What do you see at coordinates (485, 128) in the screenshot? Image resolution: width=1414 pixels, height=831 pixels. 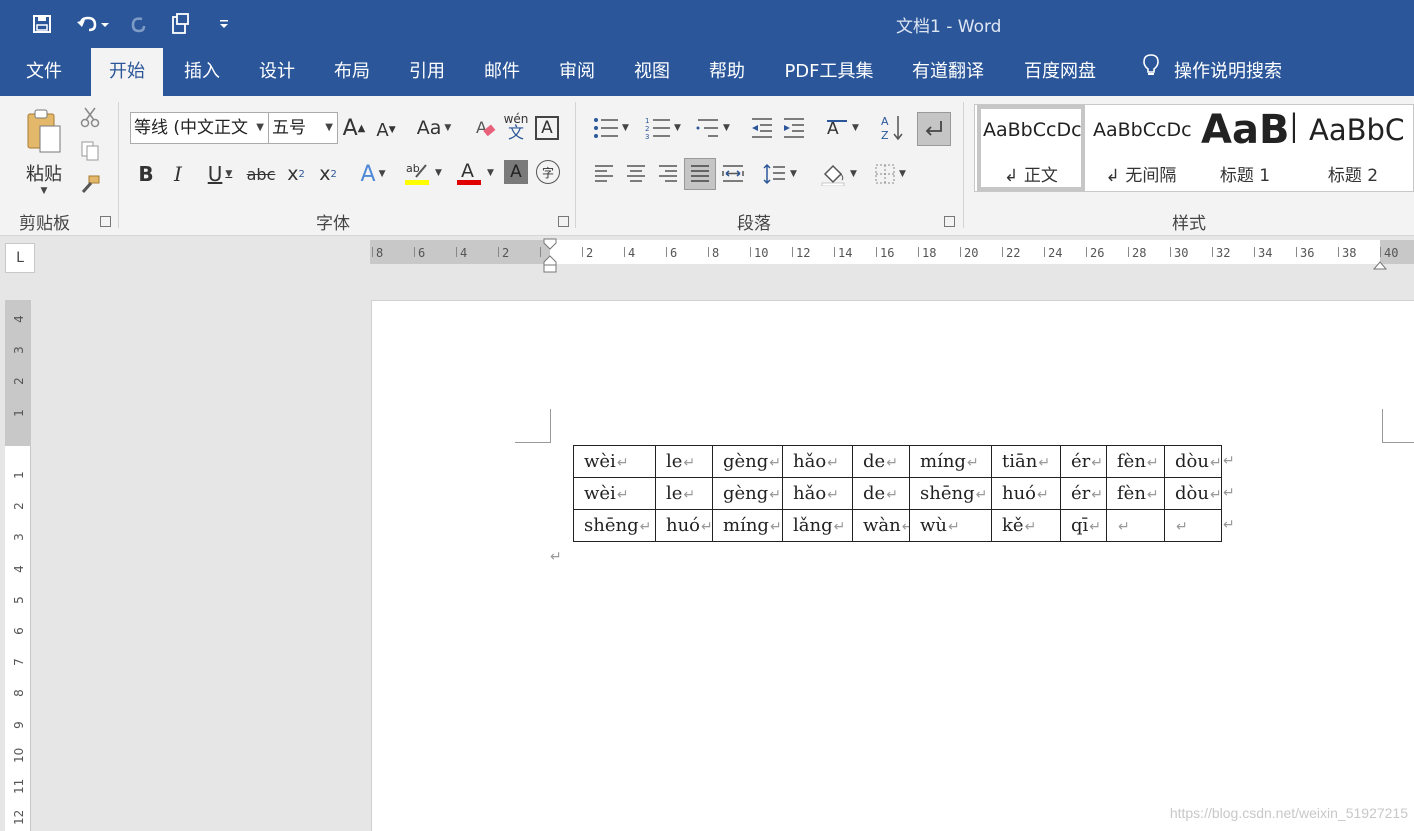 I see `clear-formatting-icon: A` at bounding box center [485, 128].